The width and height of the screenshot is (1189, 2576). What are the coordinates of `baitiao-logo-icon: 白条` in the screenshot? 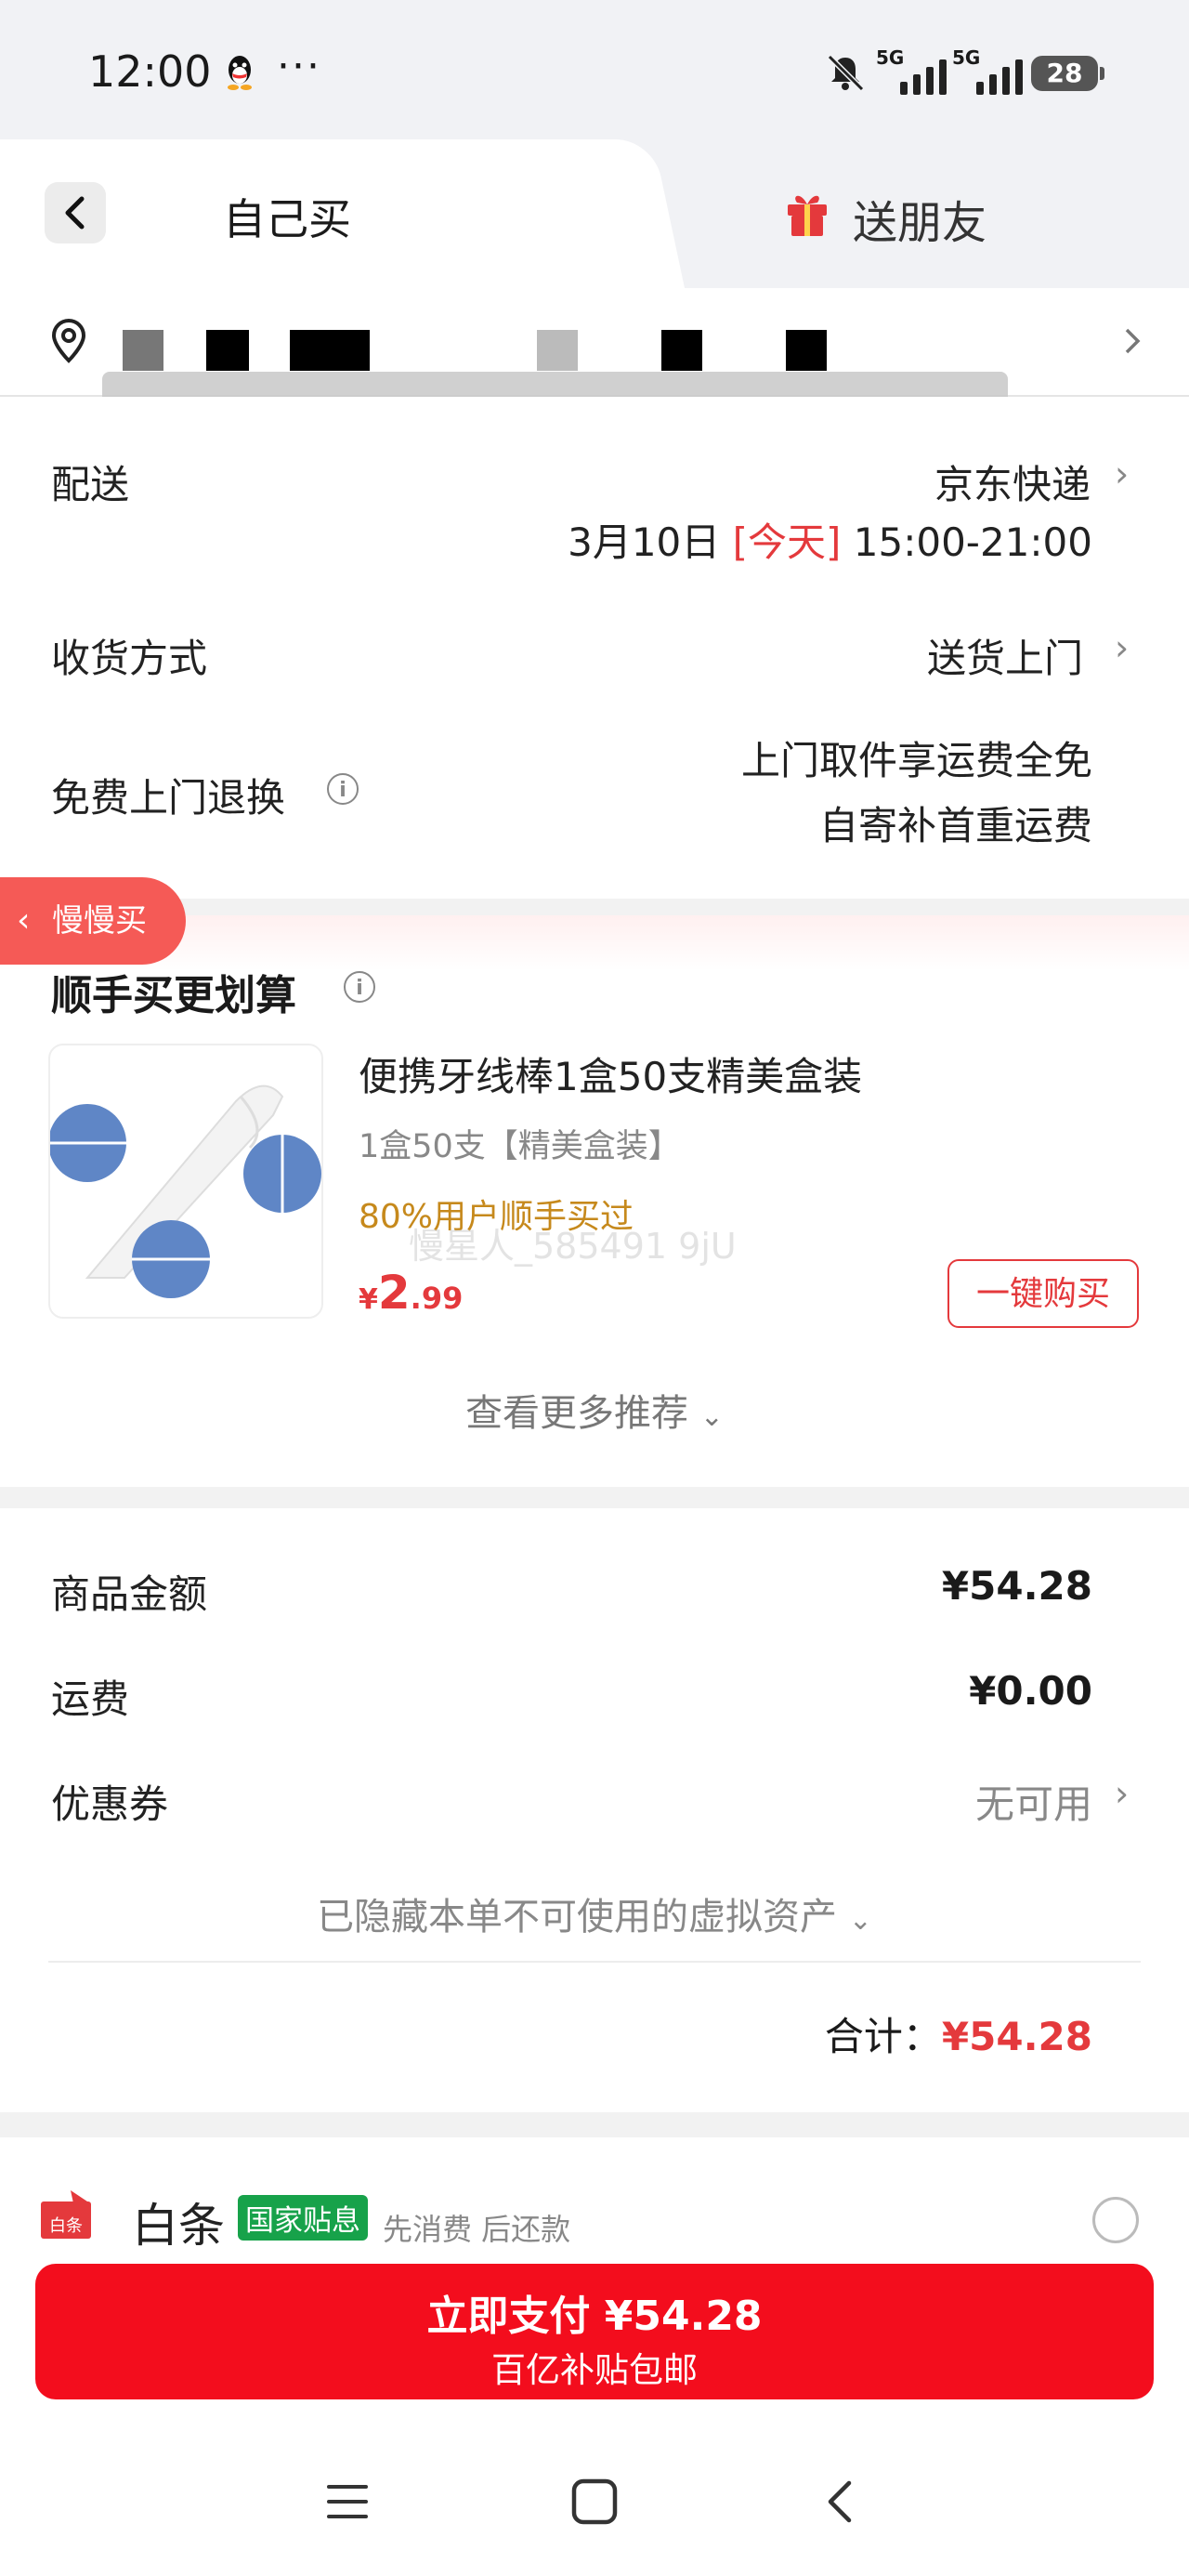 It's located at (66, 2214).